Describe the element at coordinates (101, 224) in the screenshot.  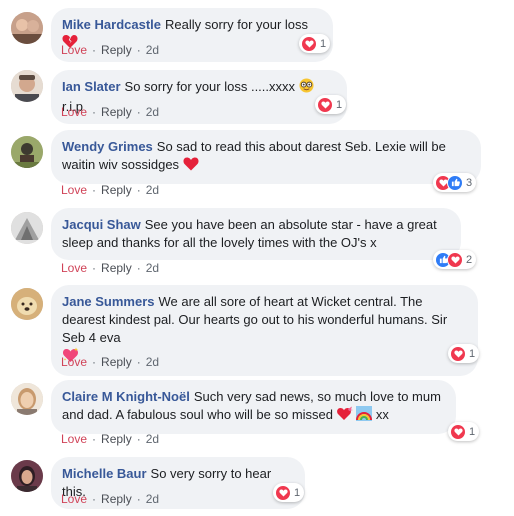
I see `comment-author: Jacqui Shaw` at that location.